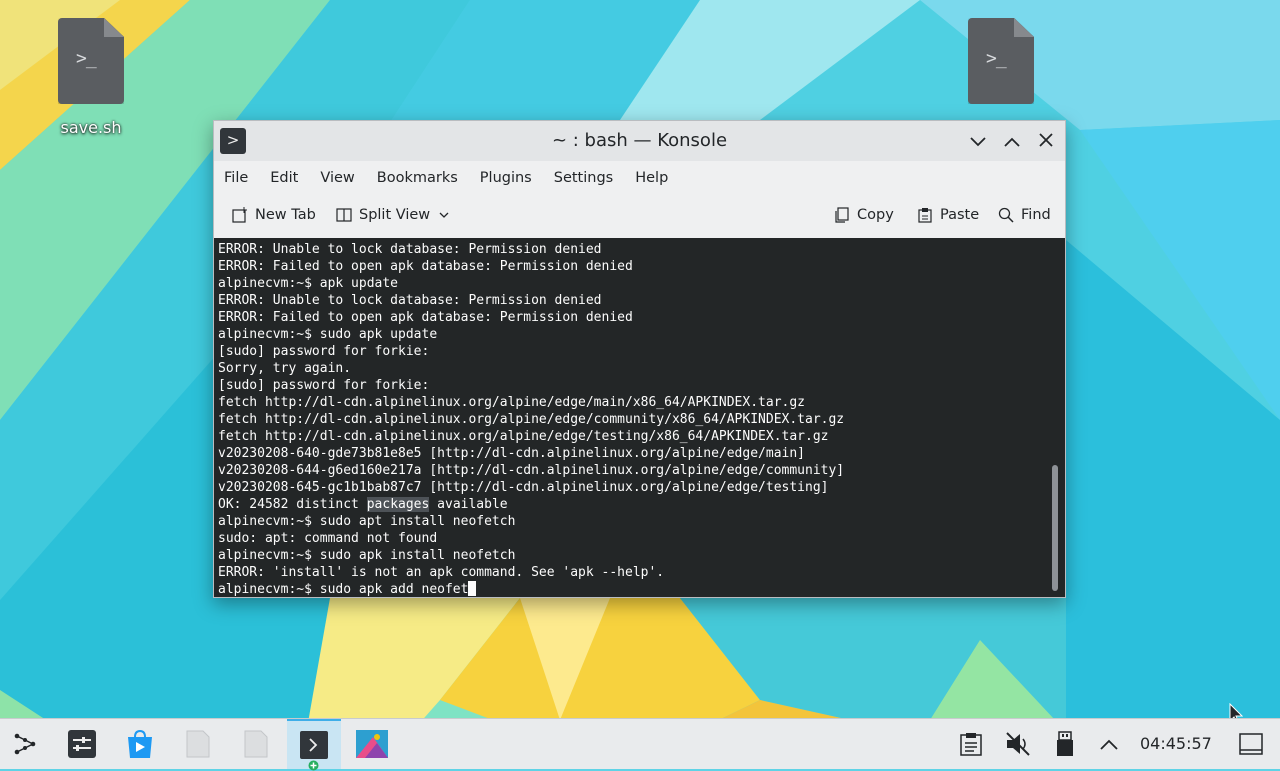 The image size is (1280, 771). Describe the element at coordinates (328, 538) in the screenshot. I see `terminal-line: sudo: apt: command not found` at that location.